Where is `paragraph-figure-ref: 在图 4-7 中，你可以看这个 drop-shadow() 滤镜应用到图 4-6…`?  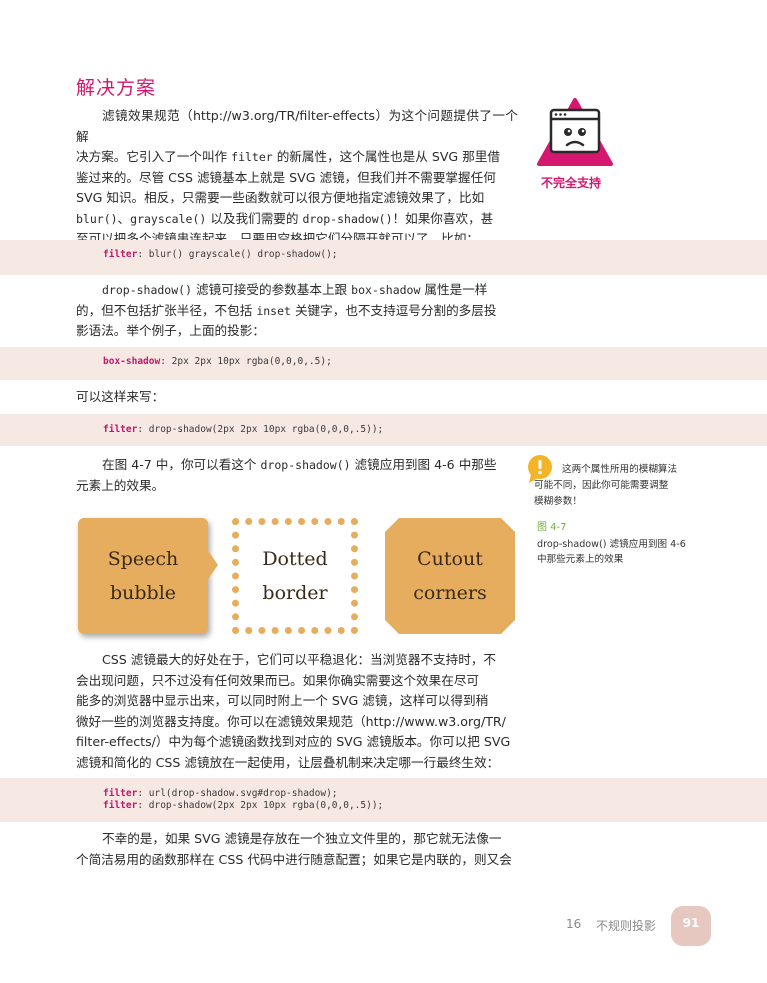 paragraph-figure-ref: 在图 4-7 中，你可以看这个 drop-shadow() 滤镜应用到图 4-6… is located at coordinates (297, 475).